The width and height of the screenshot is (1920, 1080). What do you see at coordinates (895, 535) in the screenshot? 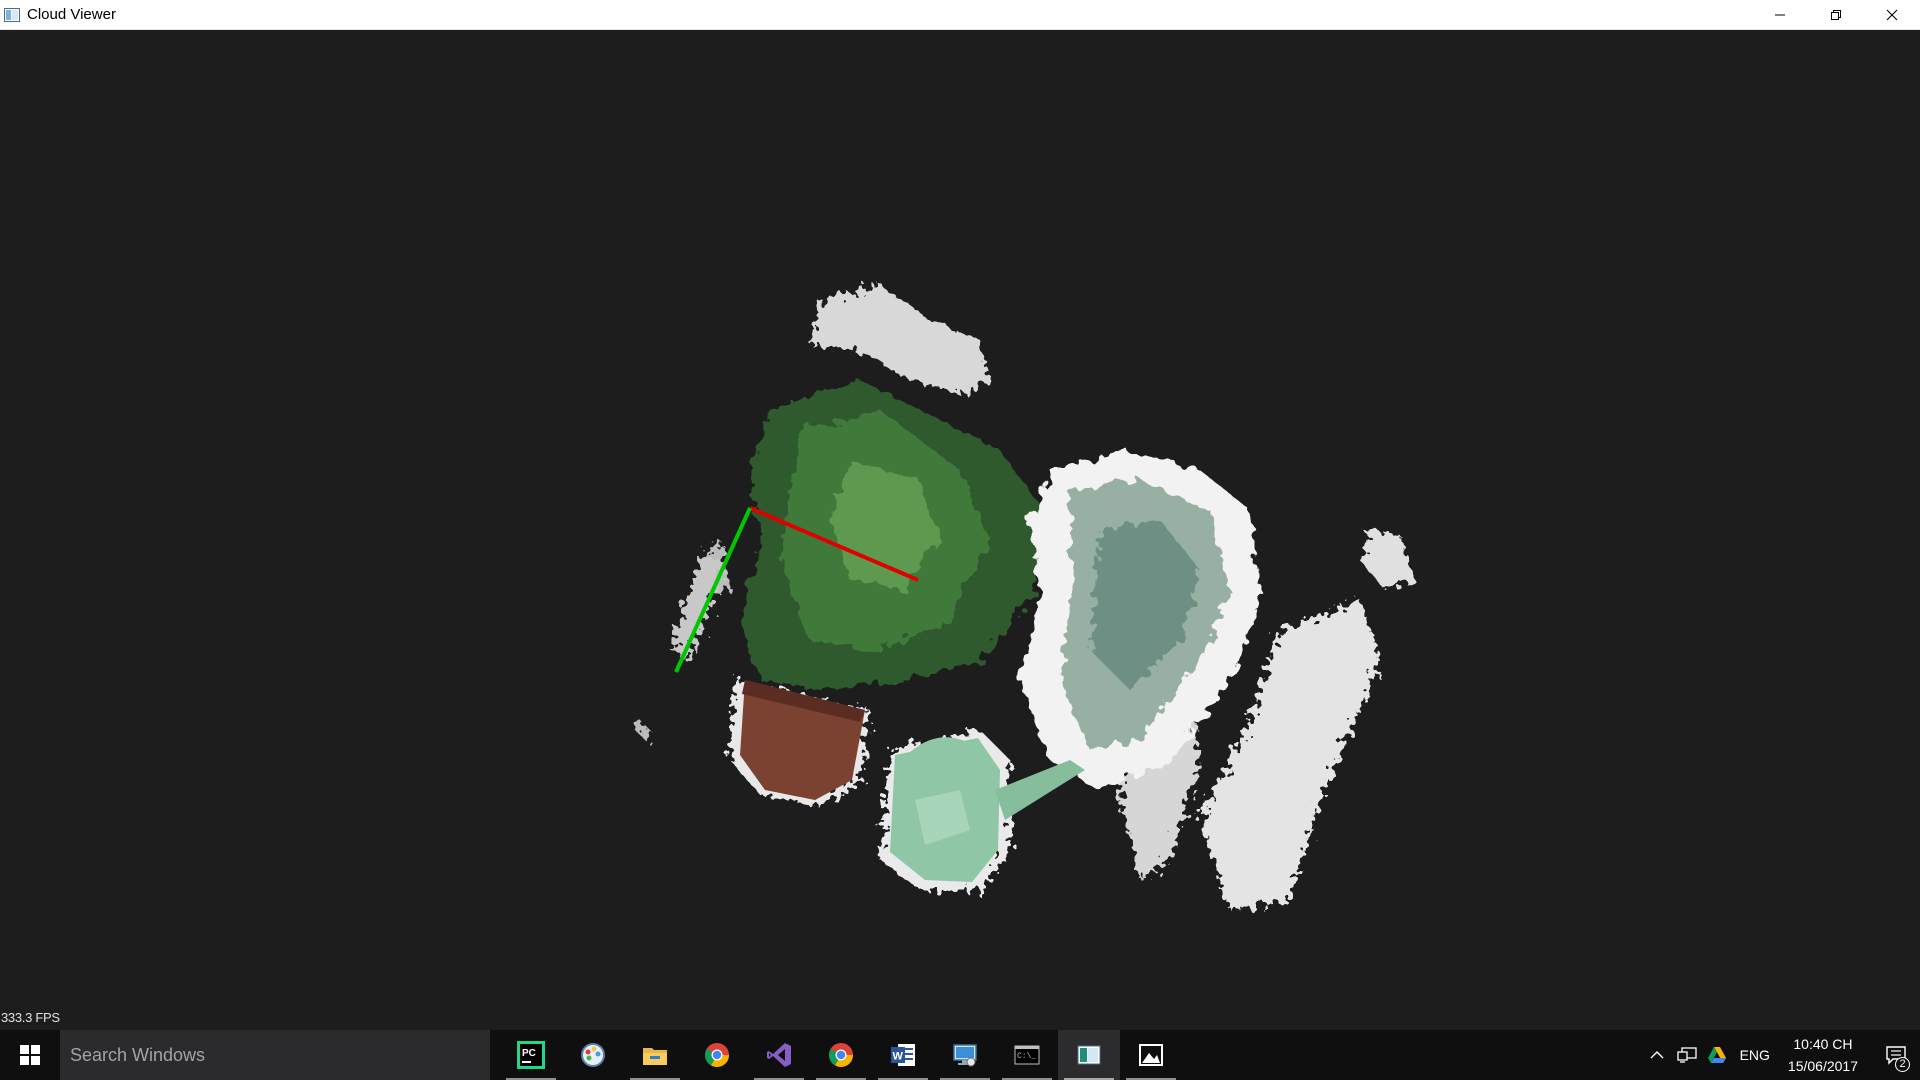
I see `jade-plant-points` at bounding box center [895, 535].